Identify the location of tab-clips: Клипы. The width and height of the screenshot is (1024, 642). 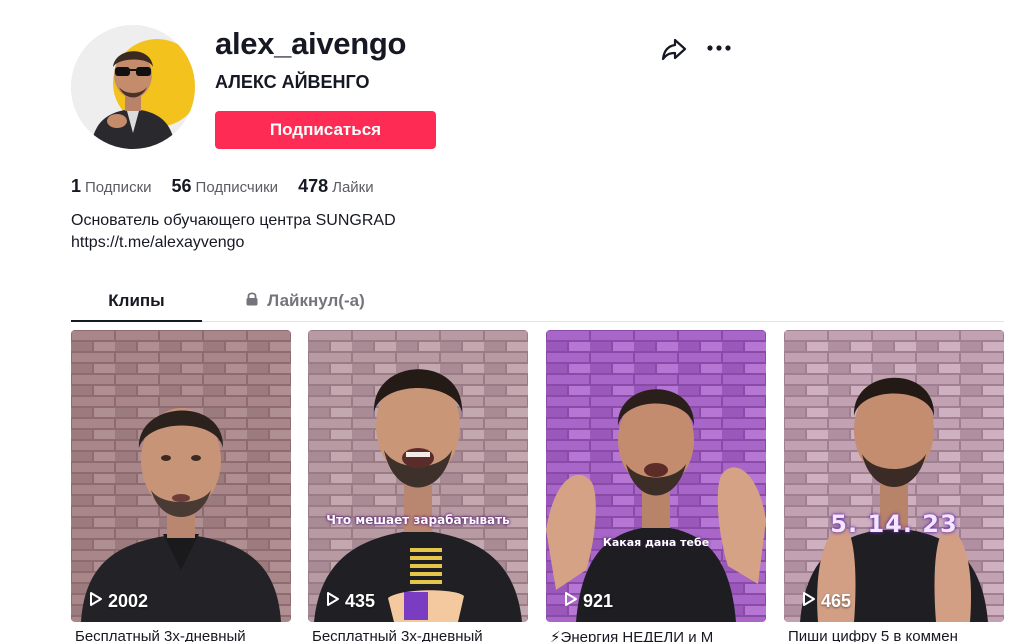
(136, 301).